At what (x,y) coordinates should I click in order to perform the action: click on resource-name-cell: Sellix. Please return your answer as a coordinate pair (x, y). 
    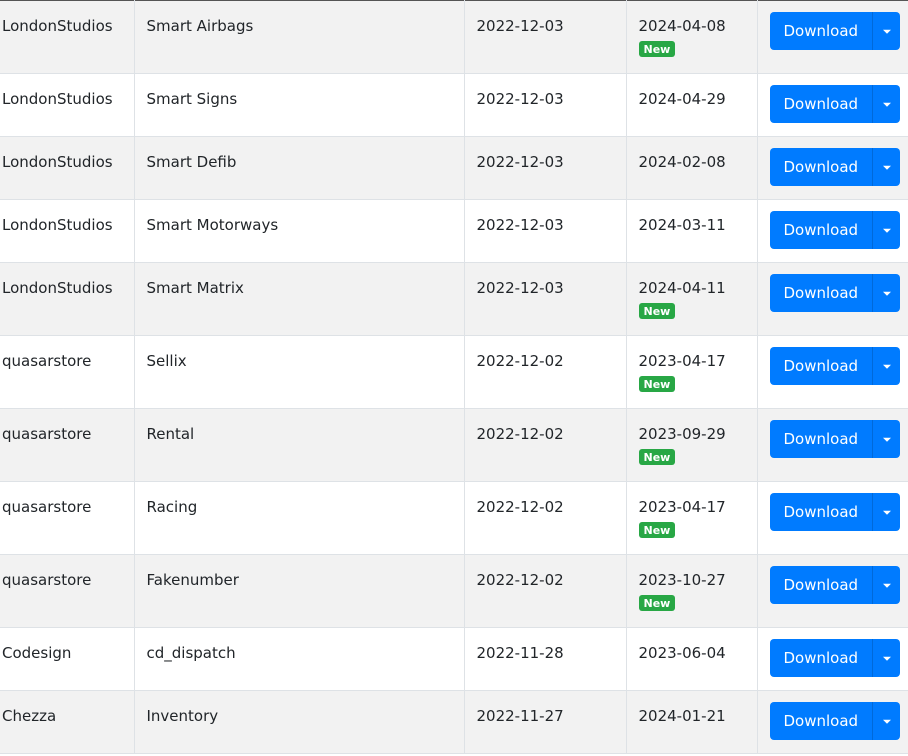
    Looking at the image, I should click on (298, 372).